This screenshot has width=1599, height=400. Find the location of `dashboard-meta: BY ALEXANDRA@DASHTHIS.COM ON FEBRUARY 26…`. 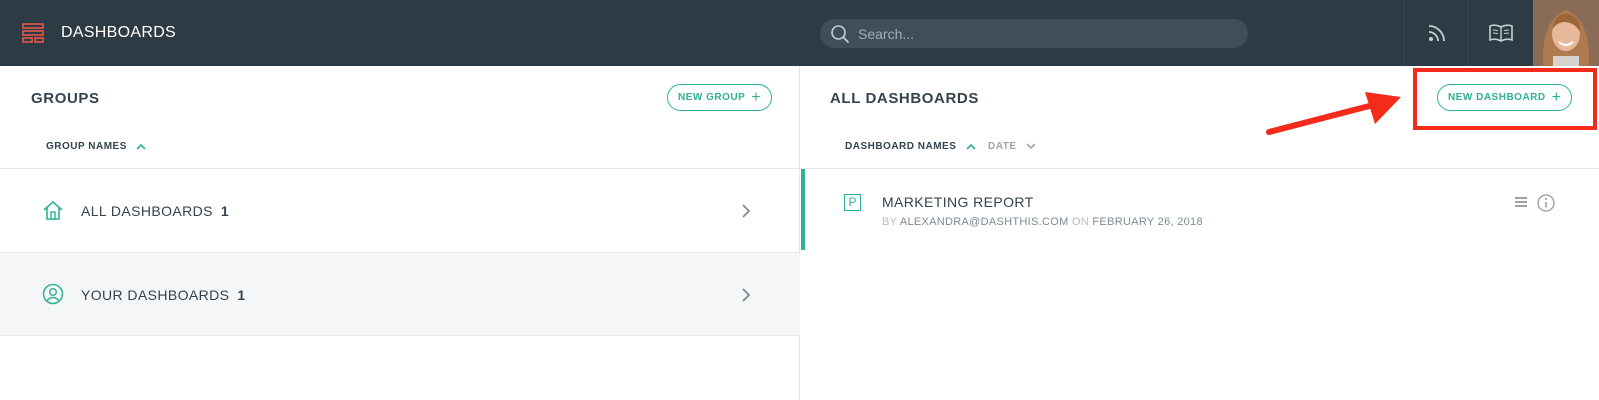

dashboard-meta: BY ALEXANDRA@DASHTHIS.COM ON FEBRUARY 26… is located at coordinates (1042, 222).